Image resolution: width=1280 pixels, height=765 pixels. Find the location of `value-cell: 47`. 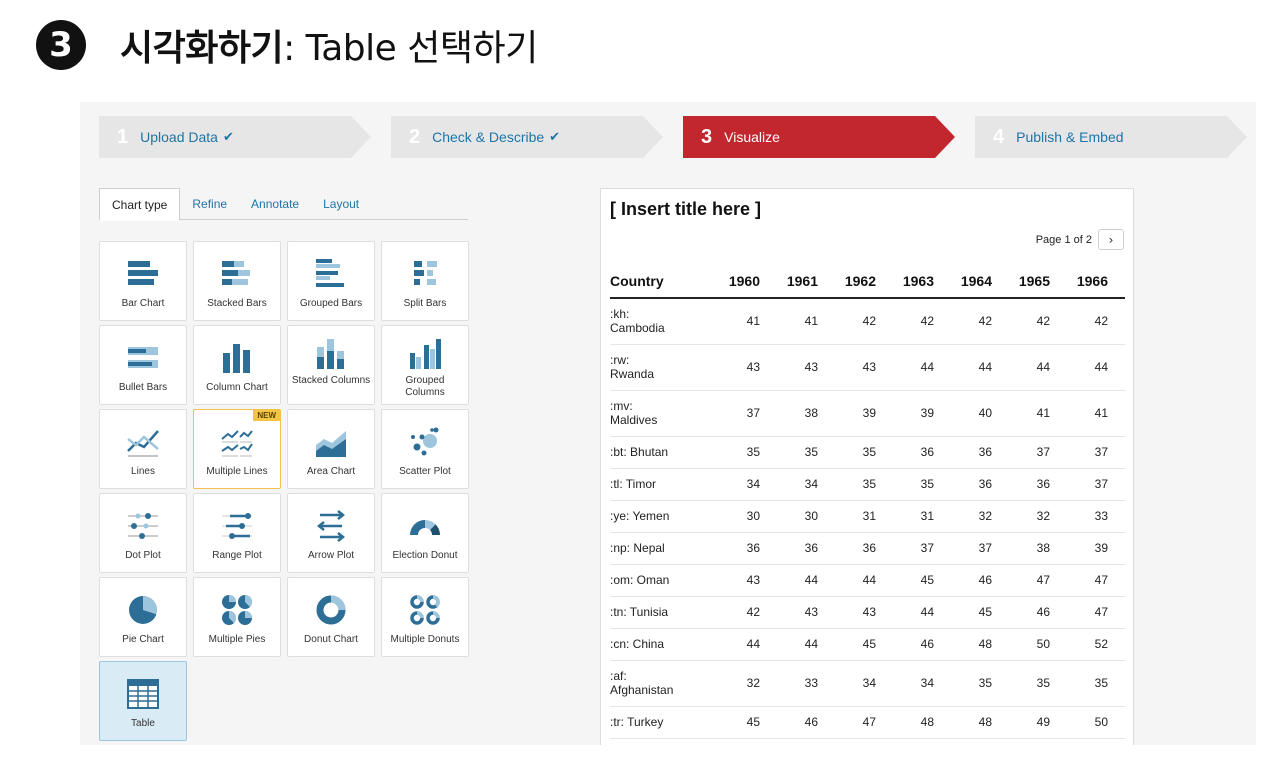

value-cell: 47 is located at coordinates (1079, 612).